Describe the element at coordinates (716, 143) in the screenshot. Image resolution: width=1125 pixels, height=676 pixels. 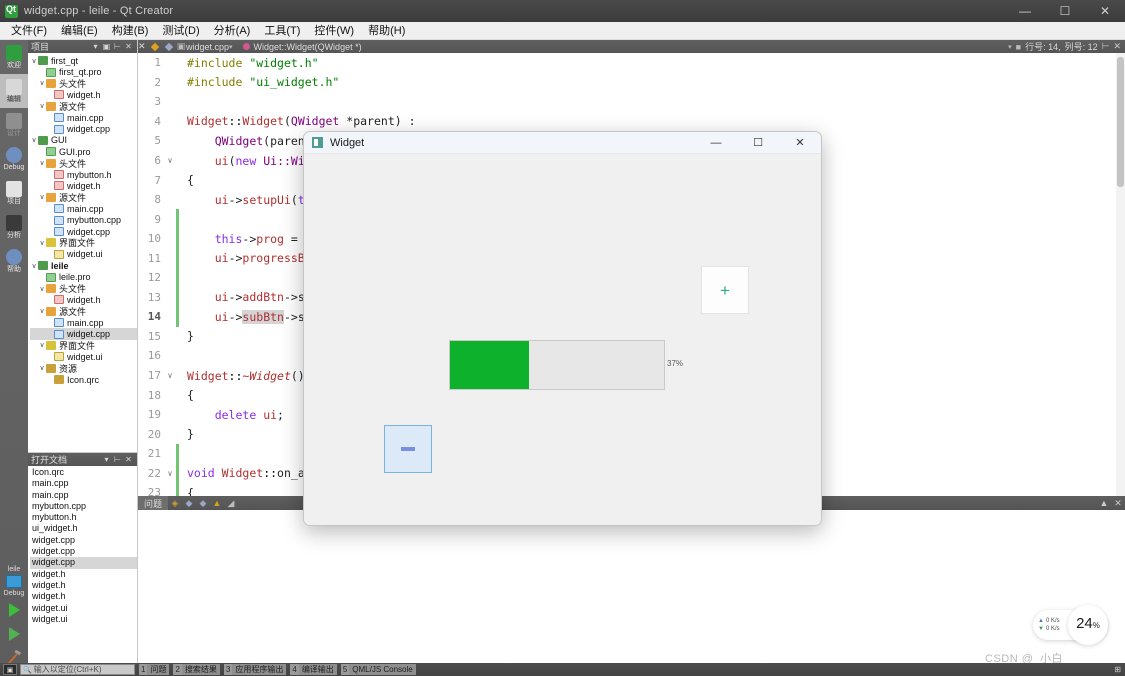
I see `qt-app-minimize-button: —` at that location.